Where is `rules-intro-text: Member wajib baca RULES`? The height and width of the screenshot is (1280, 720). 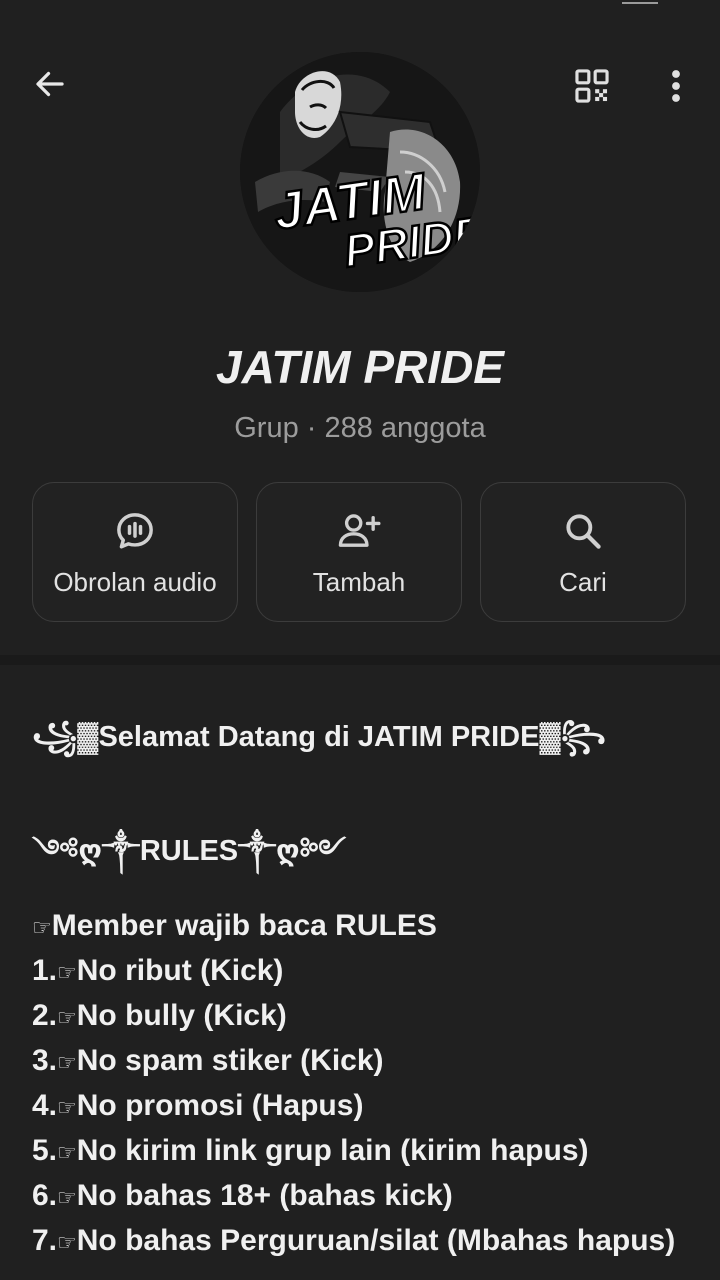
rules-intro-text: Member wajib baca RULES is located at coordinates (244, 925).